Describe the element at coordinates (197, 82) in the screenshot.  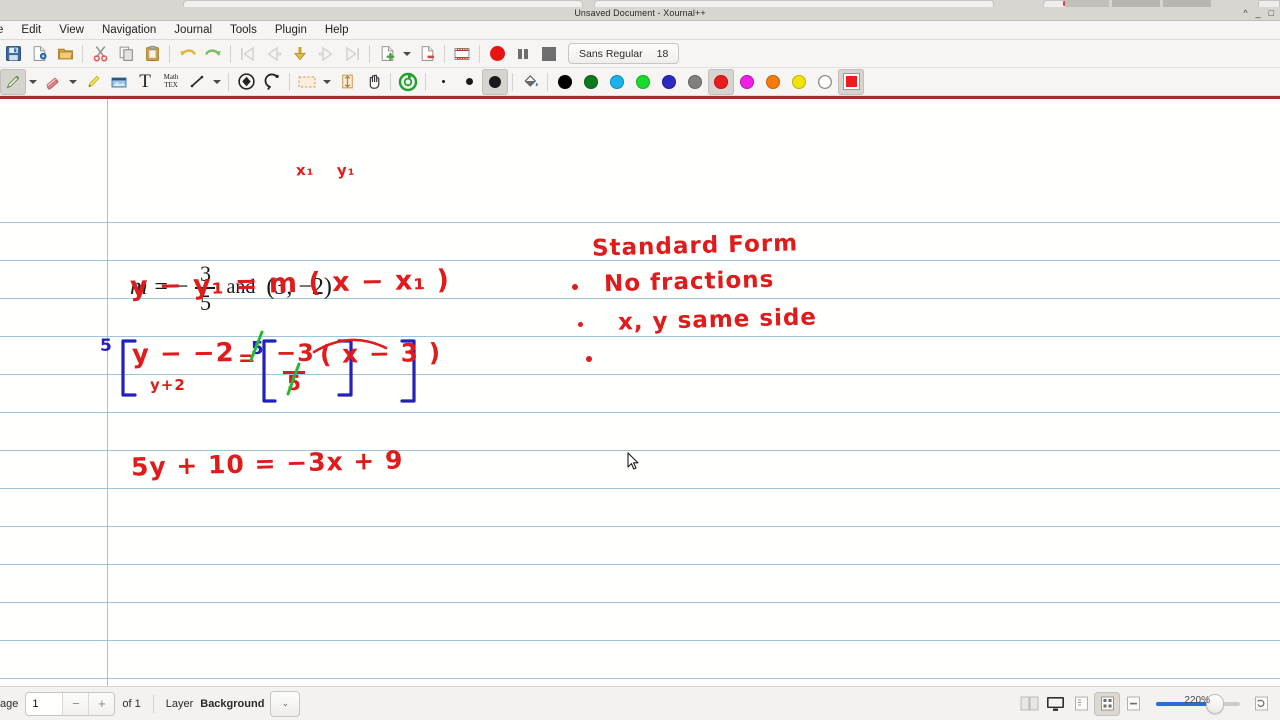
I see `line-tool-icon` at that location.